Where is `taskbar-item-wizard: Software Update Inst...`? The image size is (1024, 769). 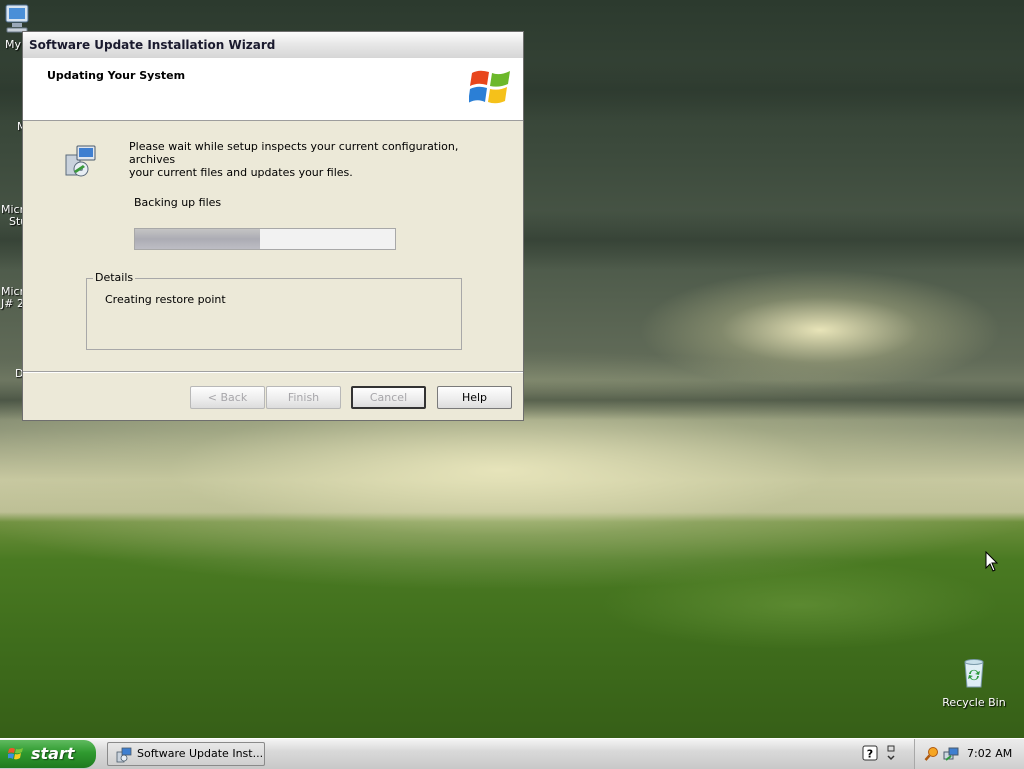 taskbar-item-wizard: Software Update Inst... is located at coordinates (186, 754).